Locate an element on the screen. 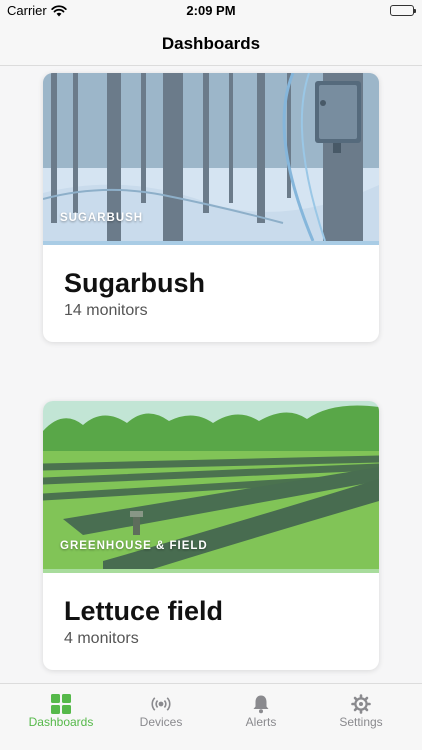 The image size is (422, 750). tab-settings: Settings is located at coordinates (361, 709).